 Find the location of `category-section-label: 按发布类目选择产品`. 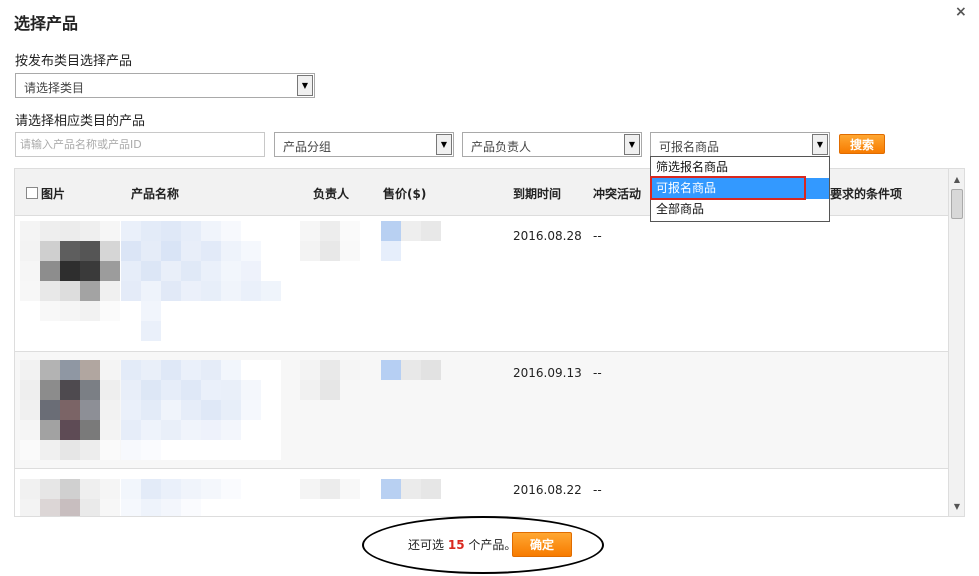

category-section-label: 按发布类目选择产品 is located at coordinates (74, 61).